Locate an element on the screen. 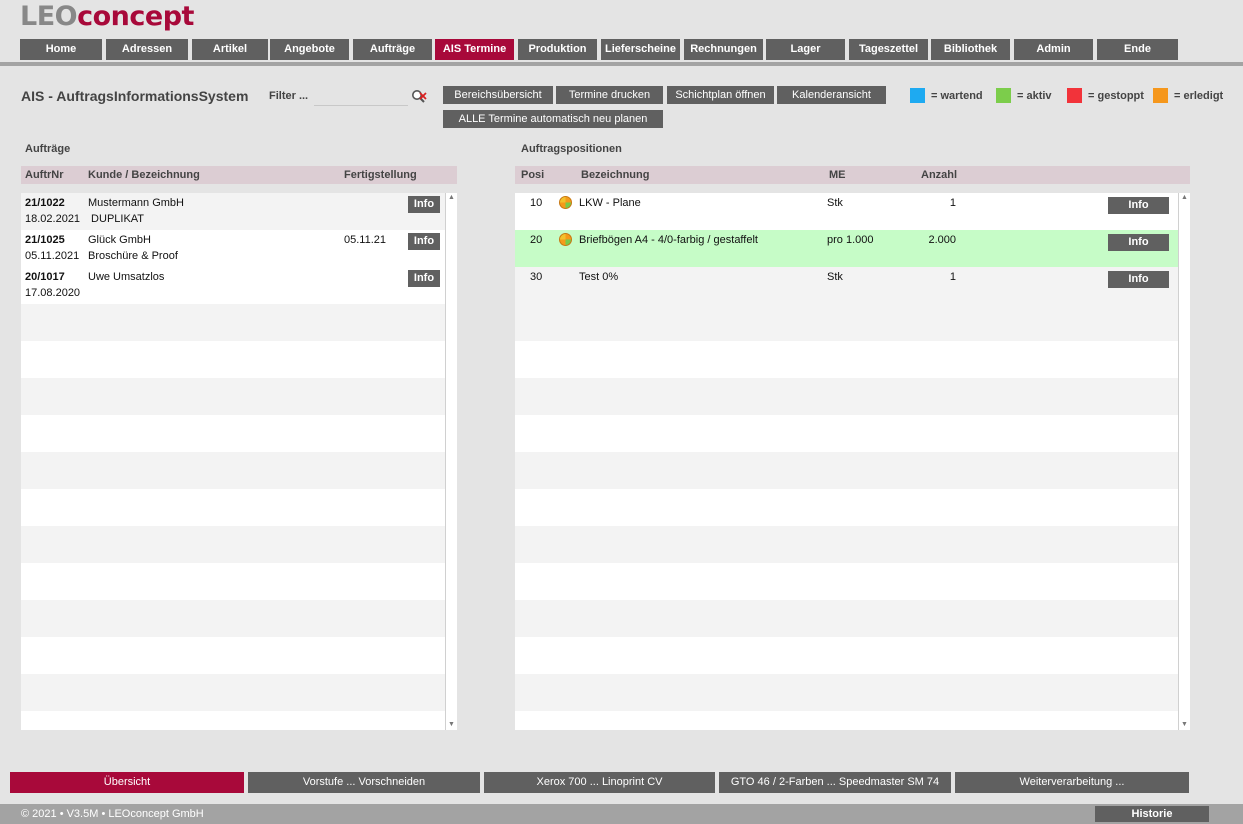 The height and width of the screenshot is (824, 1243). nav-rechnungen: Rechnungen is located at coordinates (723, 49).